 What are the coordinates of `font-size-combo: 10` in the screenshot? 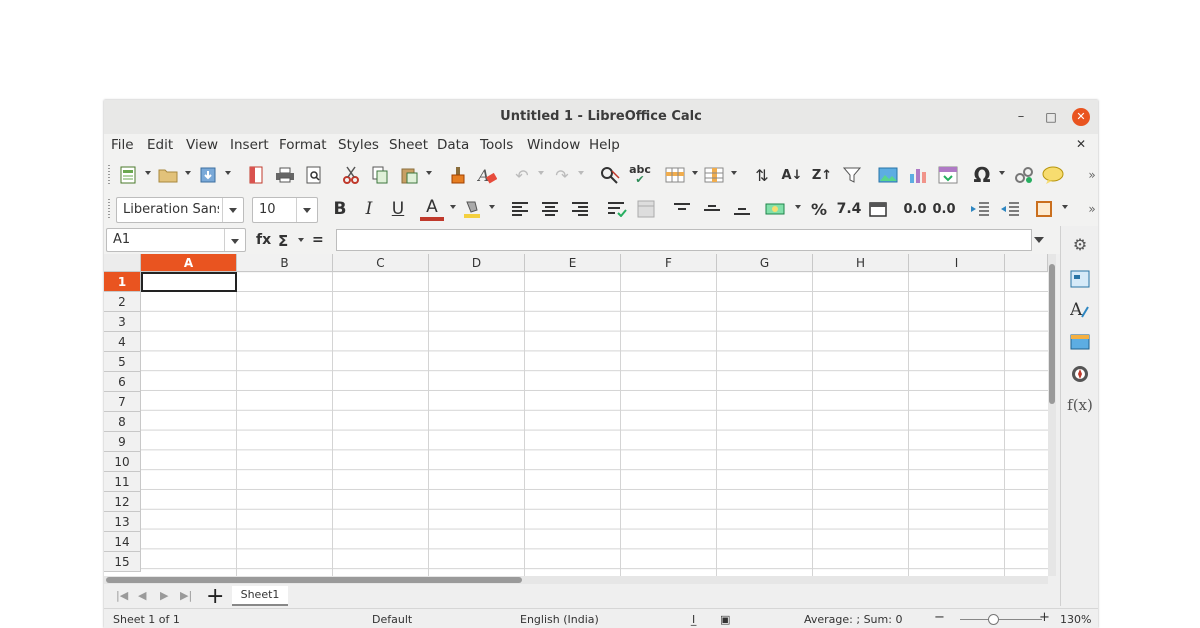 It's located at (285, 210).